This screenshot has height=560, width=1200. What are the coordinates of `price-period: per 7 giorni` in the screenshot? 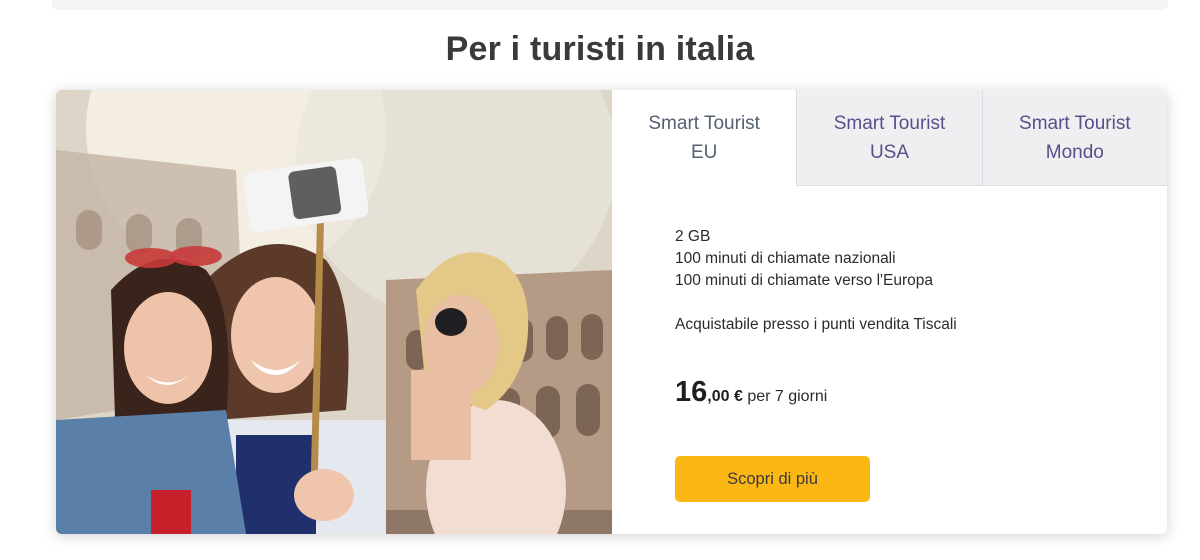 It's located at (787, 396).